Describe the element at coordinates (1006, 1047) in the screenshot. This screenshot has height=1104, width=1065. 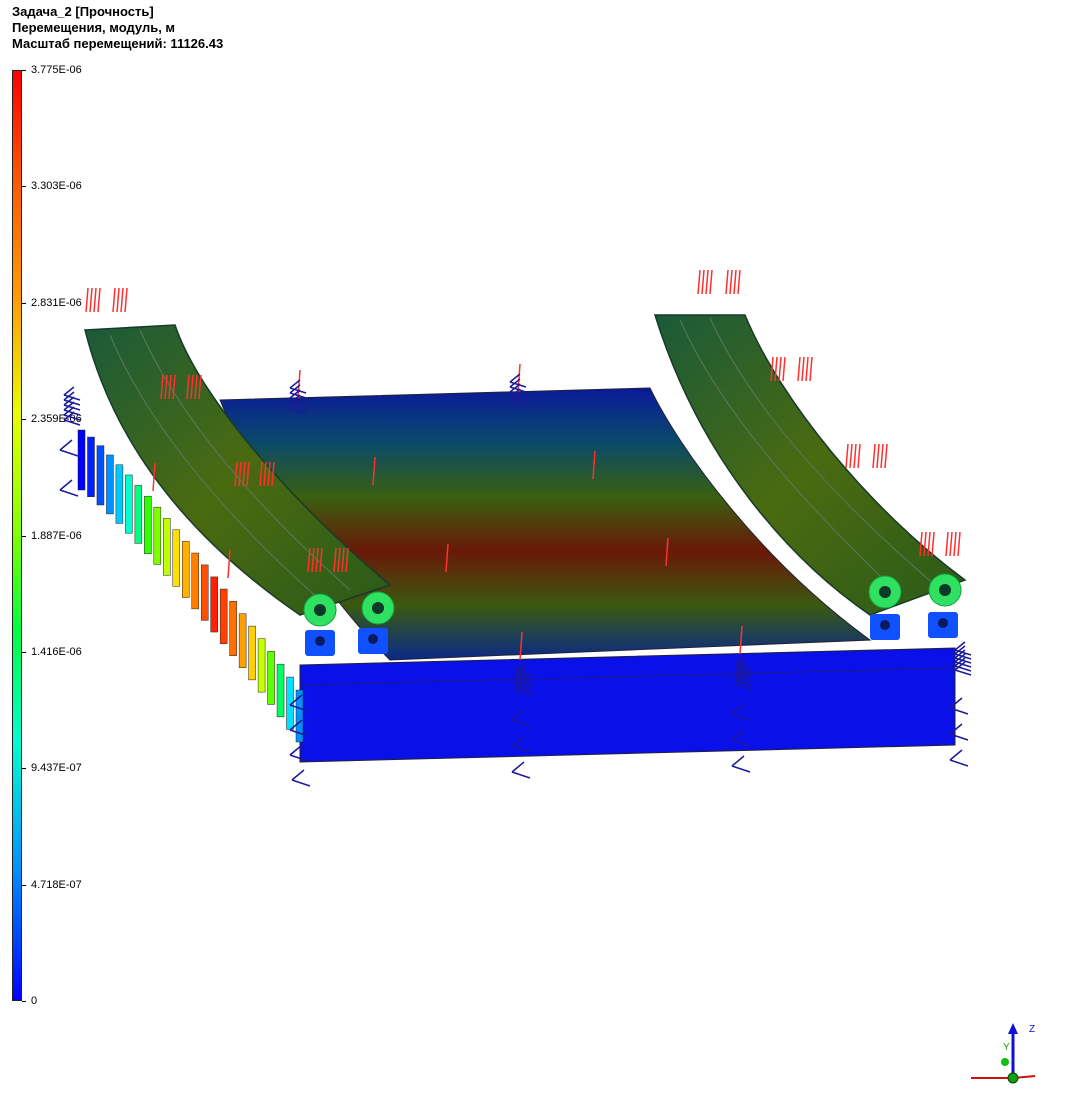
I see `y-axis-label: Y` at that location.